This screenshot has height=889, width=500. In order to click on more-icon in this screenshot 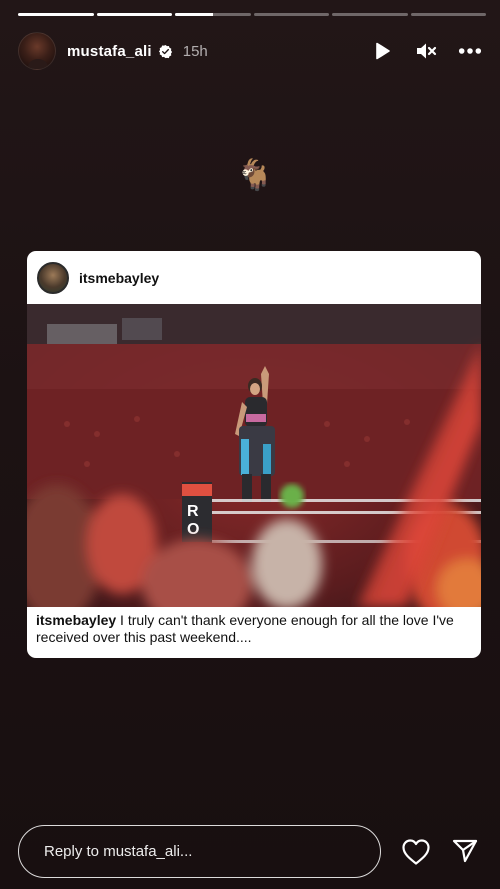, I will do `click(470, 51)`.